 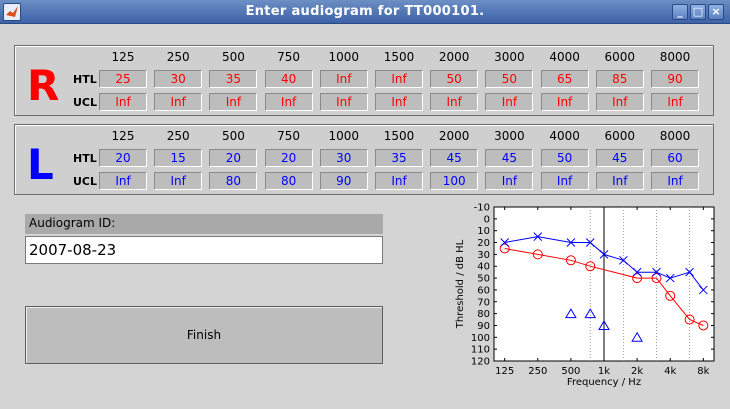 What do you see at coordinates (483, 279) in the screenshot?
I see `y-tick-label: 50` at bounding box center [483, 279].